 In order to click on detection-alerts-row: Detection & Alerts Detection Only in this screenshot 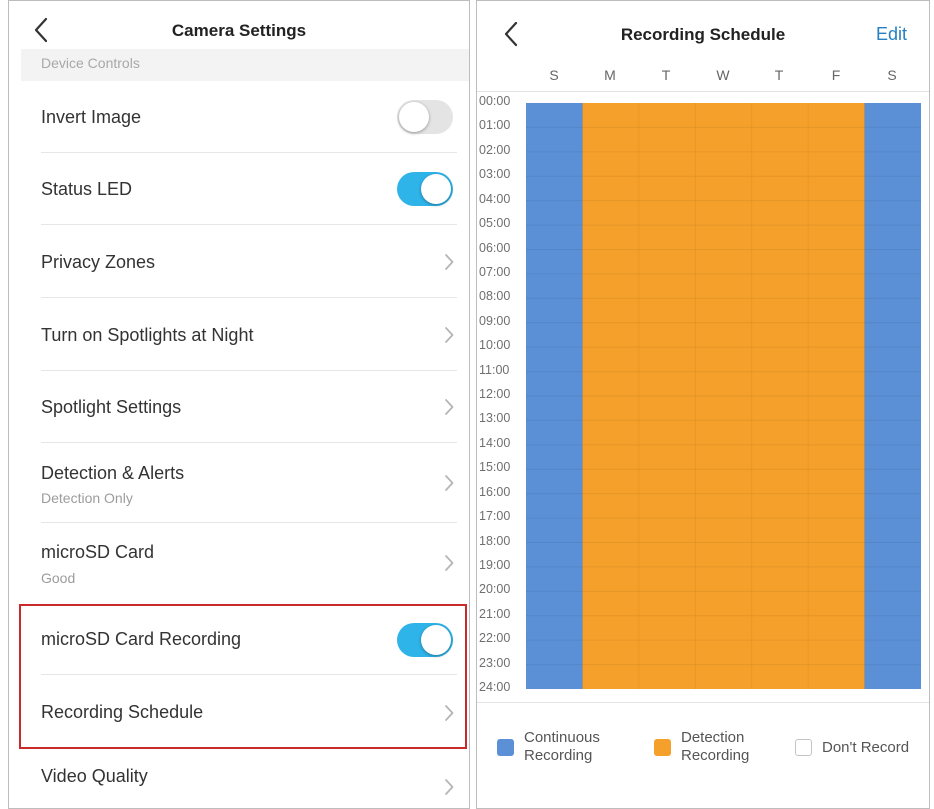, I will do `click(245, 483)`.